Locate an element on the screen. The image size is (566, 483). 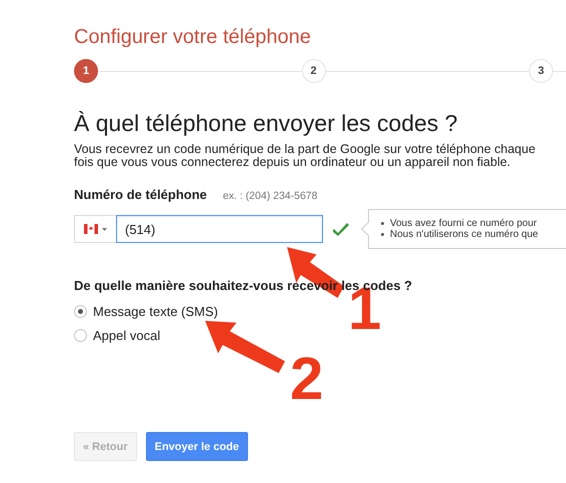
radio-label: Message texte (SMS) is located at coordinates (155, 311).